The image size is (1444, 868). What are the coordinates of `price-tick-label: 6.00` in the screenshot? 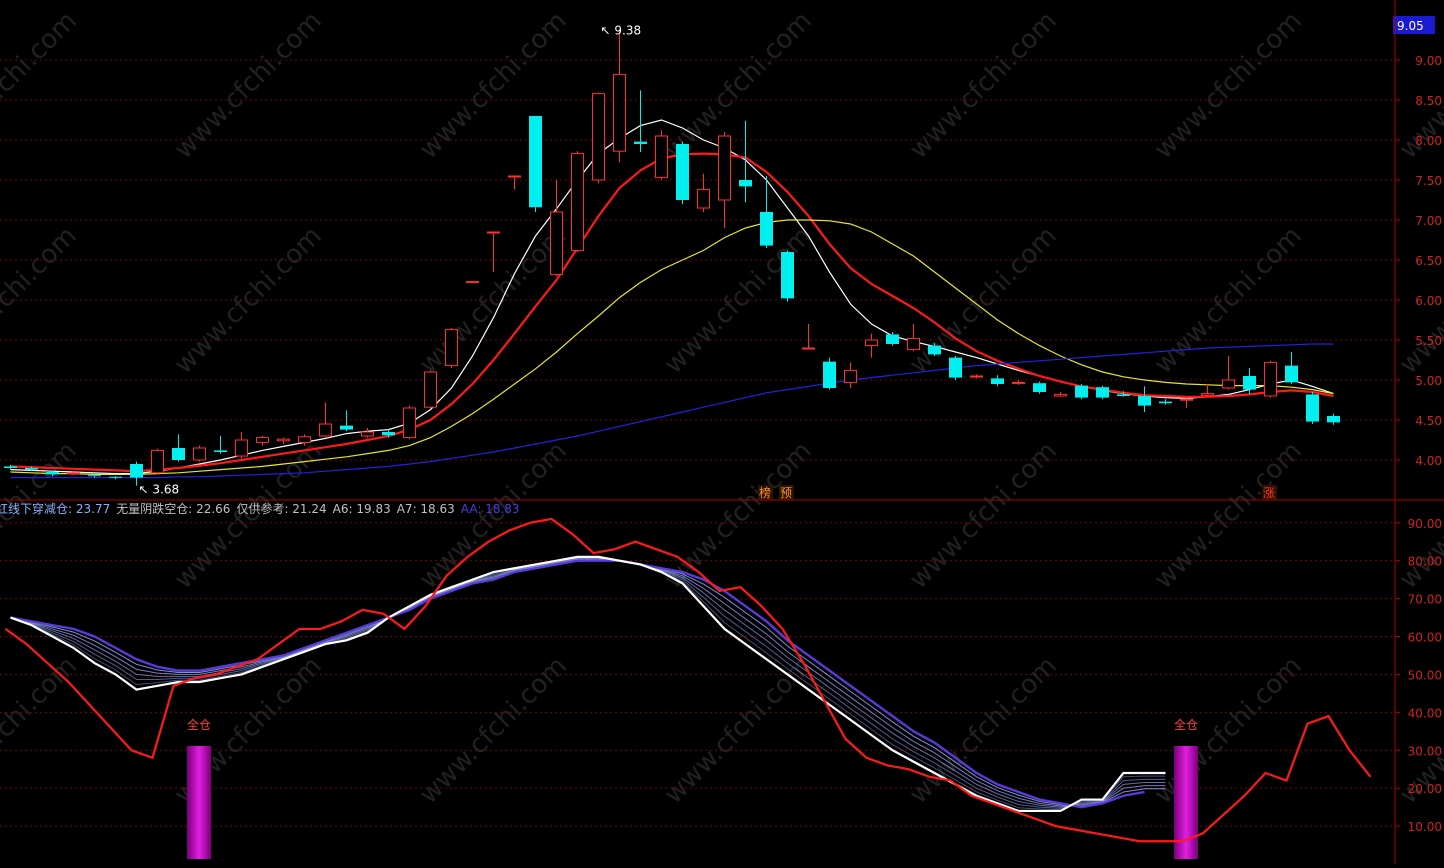 It's located at (1428, 301).